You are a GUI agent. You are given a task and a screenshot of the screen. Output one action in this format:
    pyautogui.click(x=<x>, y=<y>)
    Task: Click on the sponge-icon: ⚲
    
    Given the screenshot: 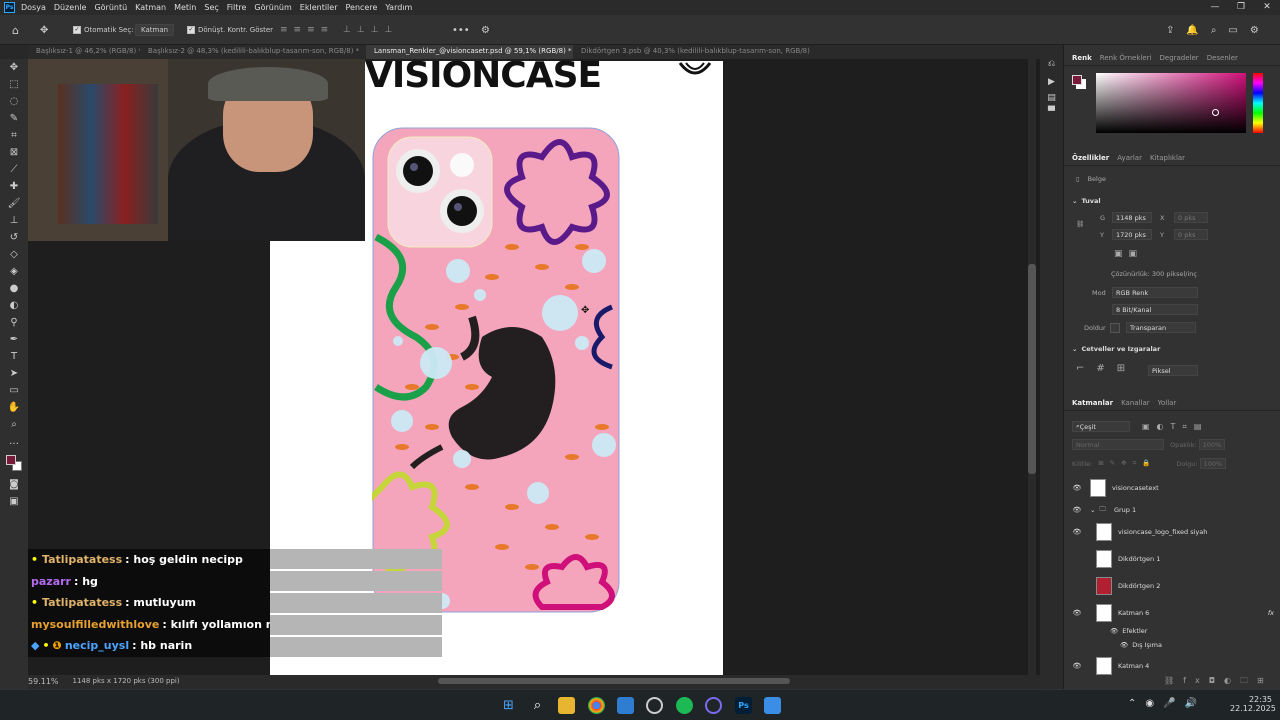 What is the action you would take?
    pyautogui.click(x=14, y=322)
    